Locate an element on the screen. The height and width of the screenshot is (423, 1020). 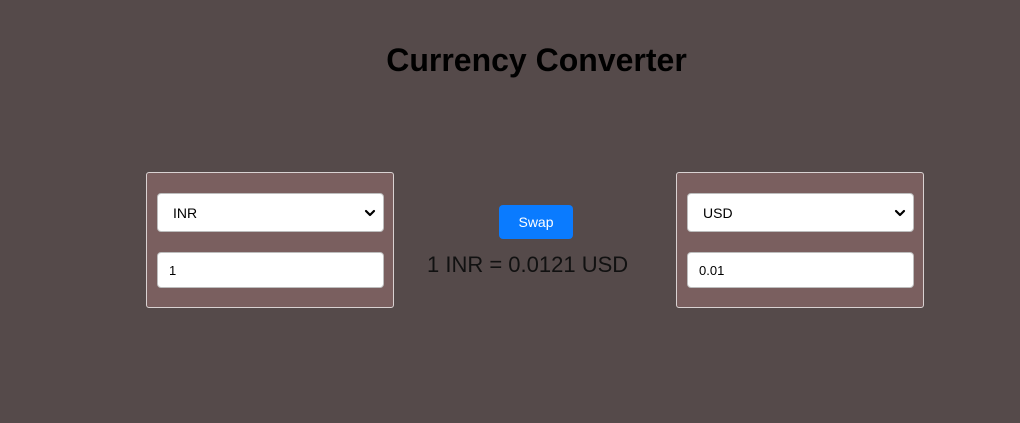
to-amount-input: 0.01 is located at coordinates (800, 270).